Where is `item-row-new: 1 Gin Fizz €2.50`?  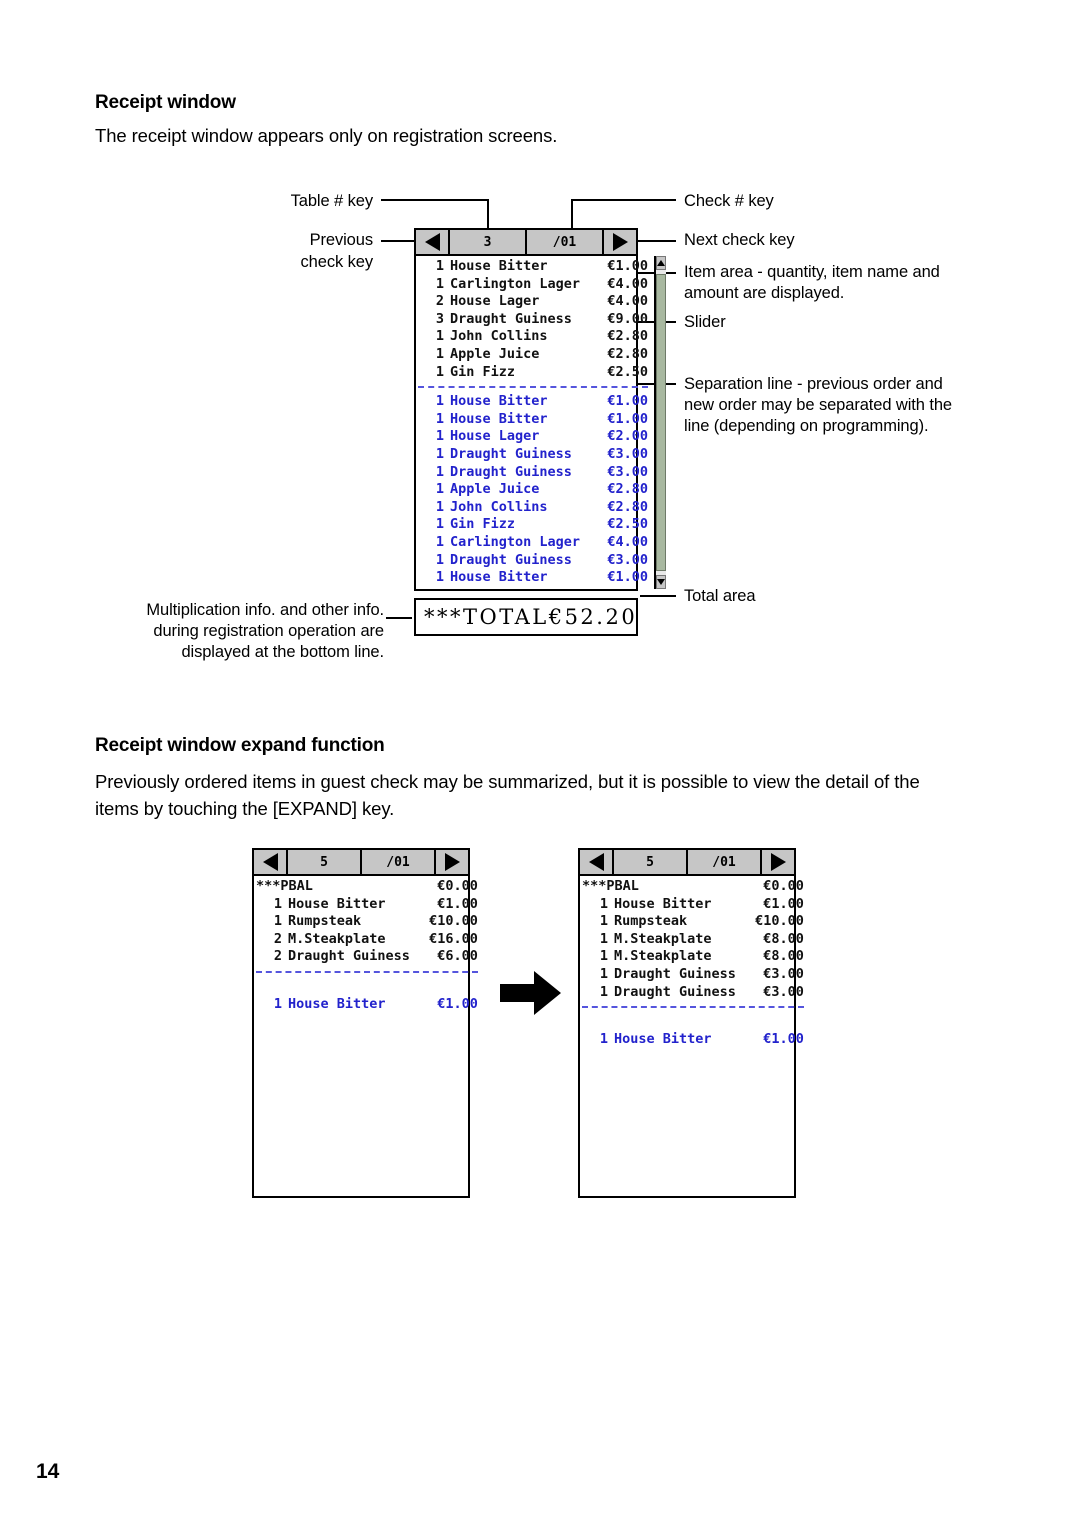 item-row-new: 1 Gin Fizz €2.50 is located at coordinates (535, 525).